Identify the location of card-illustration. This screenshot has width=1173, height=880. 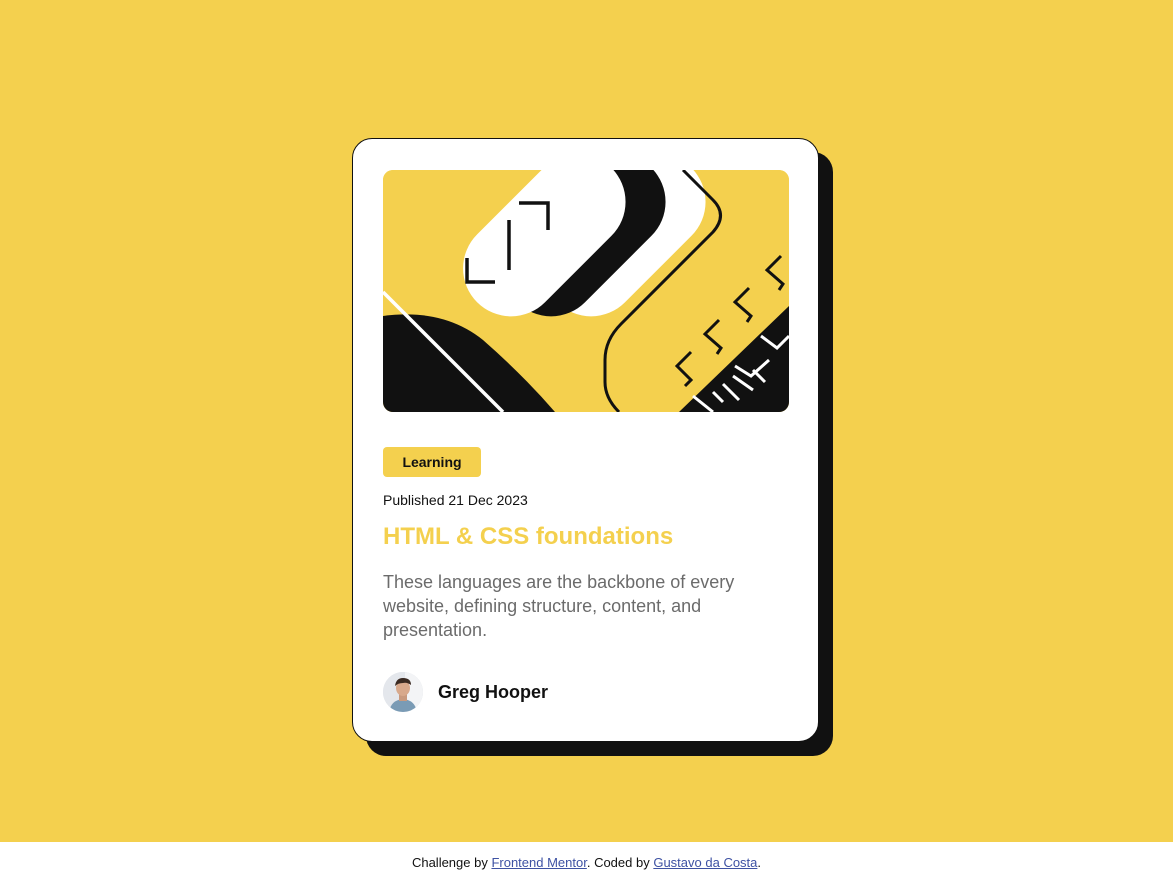
(586, 291).